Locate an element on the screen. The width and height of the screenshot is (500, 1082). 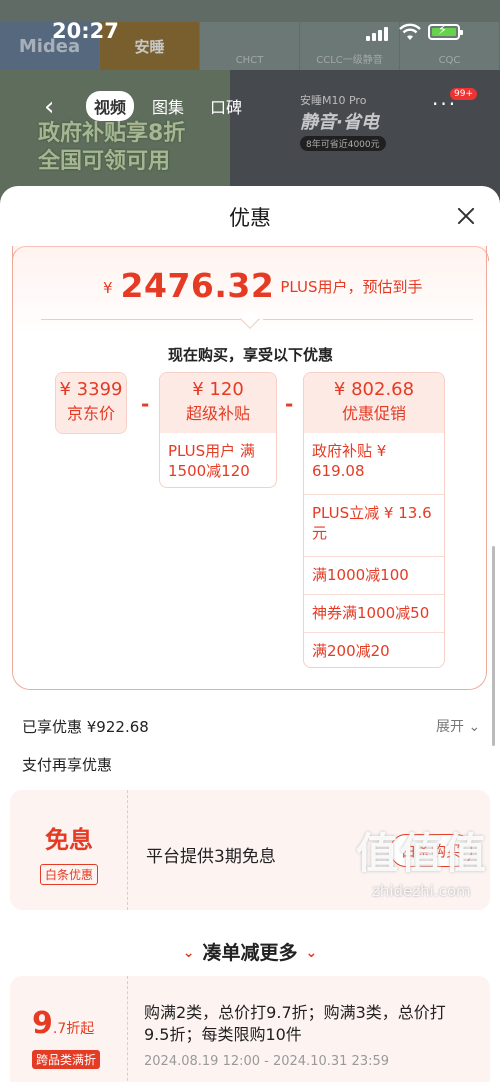
signal-icon is located at coordinates (377, 34).